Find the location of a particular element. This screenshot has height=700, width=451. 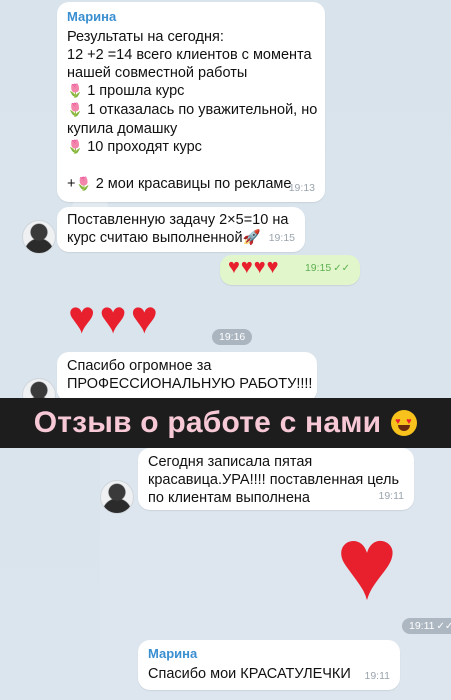

heart-eyes-emoji: ♥ ♥ is located at coordinates (404, 423).